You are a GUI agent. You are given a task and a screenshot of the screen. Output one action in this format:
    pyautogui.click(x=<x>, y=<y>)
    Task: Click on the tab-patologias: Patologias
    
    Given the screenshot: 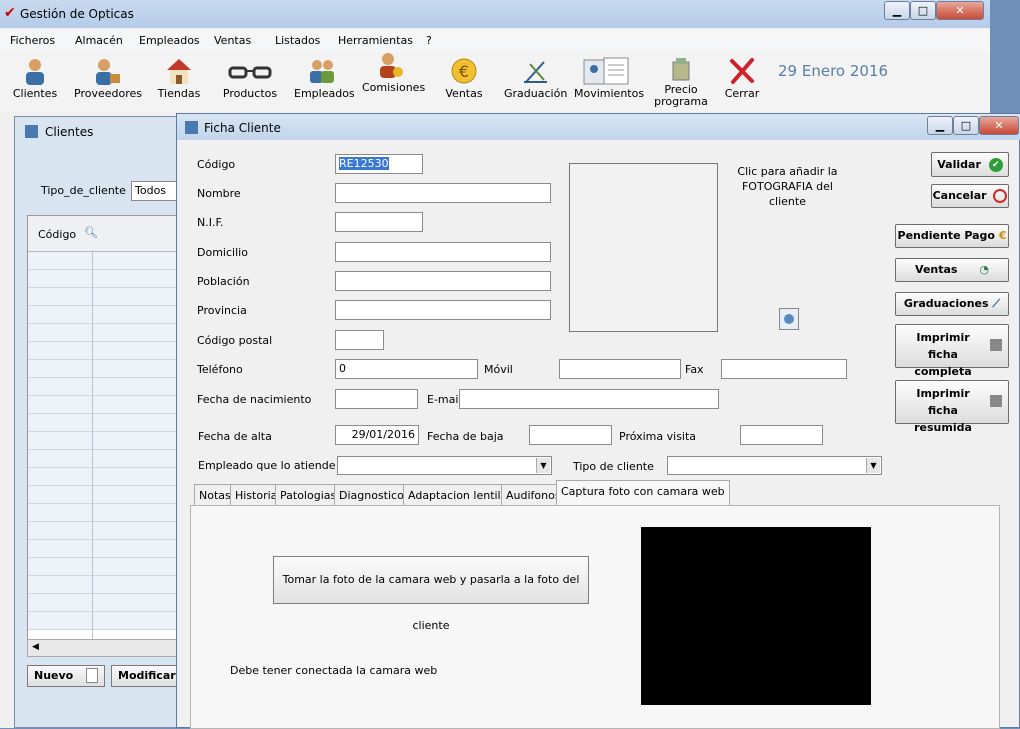 What is the action you would take?
    pyautogui.click(x=308, y=494)
    